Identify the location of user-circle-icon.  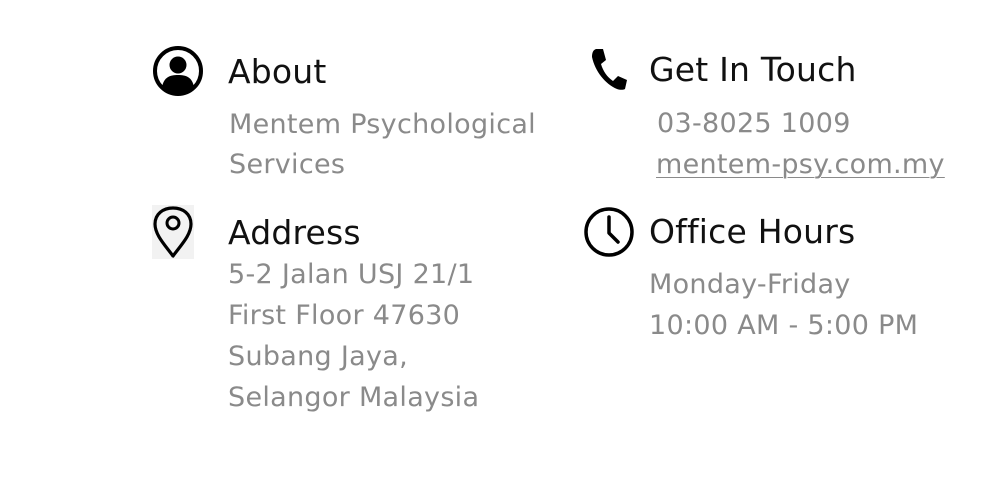
(178, 71).